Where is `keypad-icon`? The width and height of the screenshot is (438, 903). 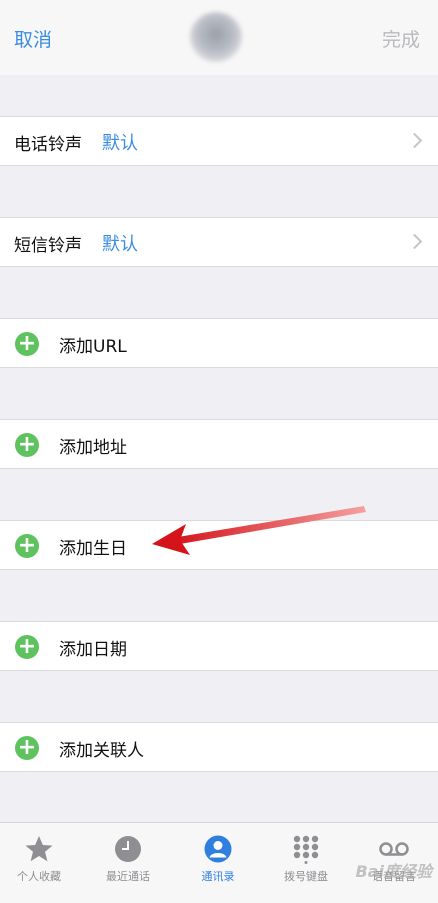 keypad-icon is located at coordinates (306, 849).